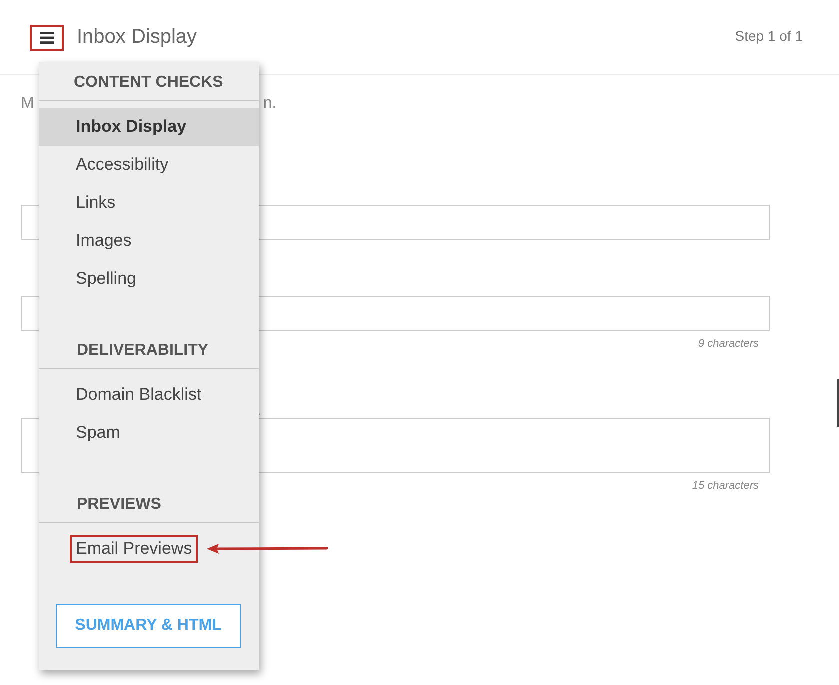 This screenshot has width=839, height=685. Describe the element at coordinates (149, 127) in the screenshot. I see `menu-item-selected: Inbox Display` at that location.